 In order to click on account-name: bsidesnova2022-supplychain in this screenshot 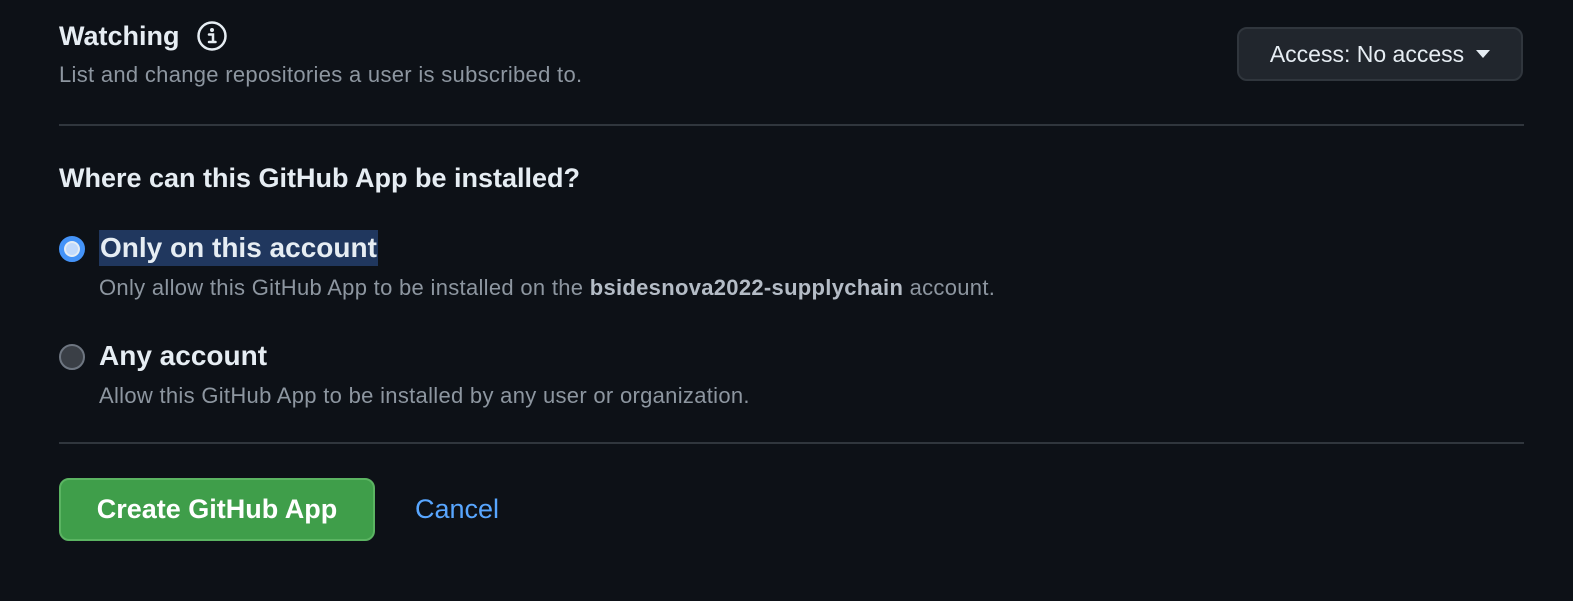, I will do `click(746, 287)`.